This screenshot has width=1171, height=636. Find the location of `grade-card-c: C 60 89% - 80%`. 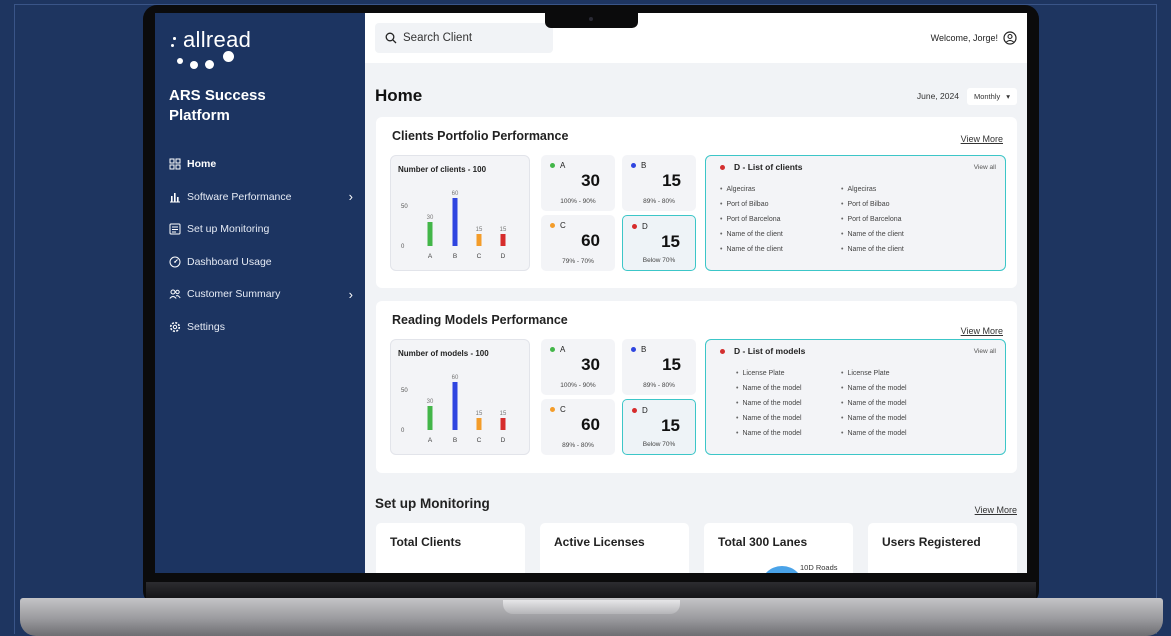

grade-card-c: C 60 89% - 80% is located at coordinates (578, 427).